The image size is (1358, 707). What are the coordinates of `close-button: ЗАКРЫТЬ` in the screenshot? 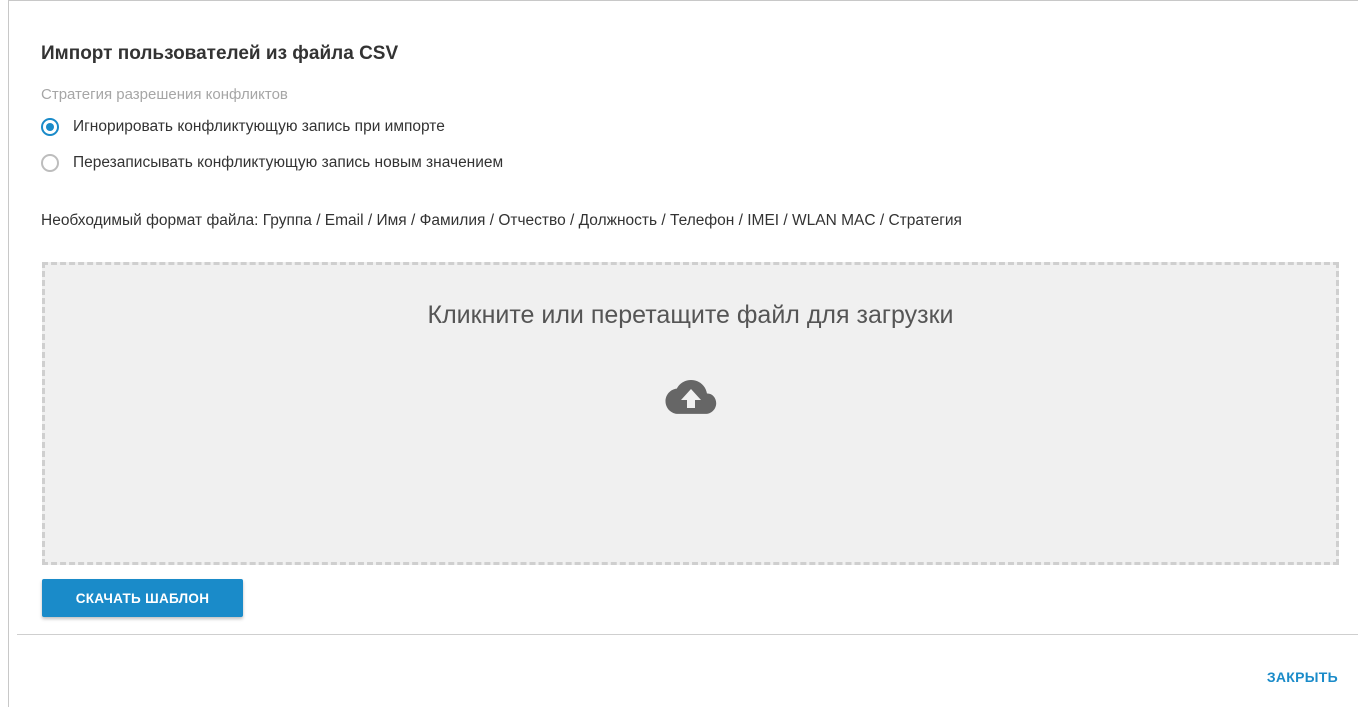 It's located at (1302, 677).